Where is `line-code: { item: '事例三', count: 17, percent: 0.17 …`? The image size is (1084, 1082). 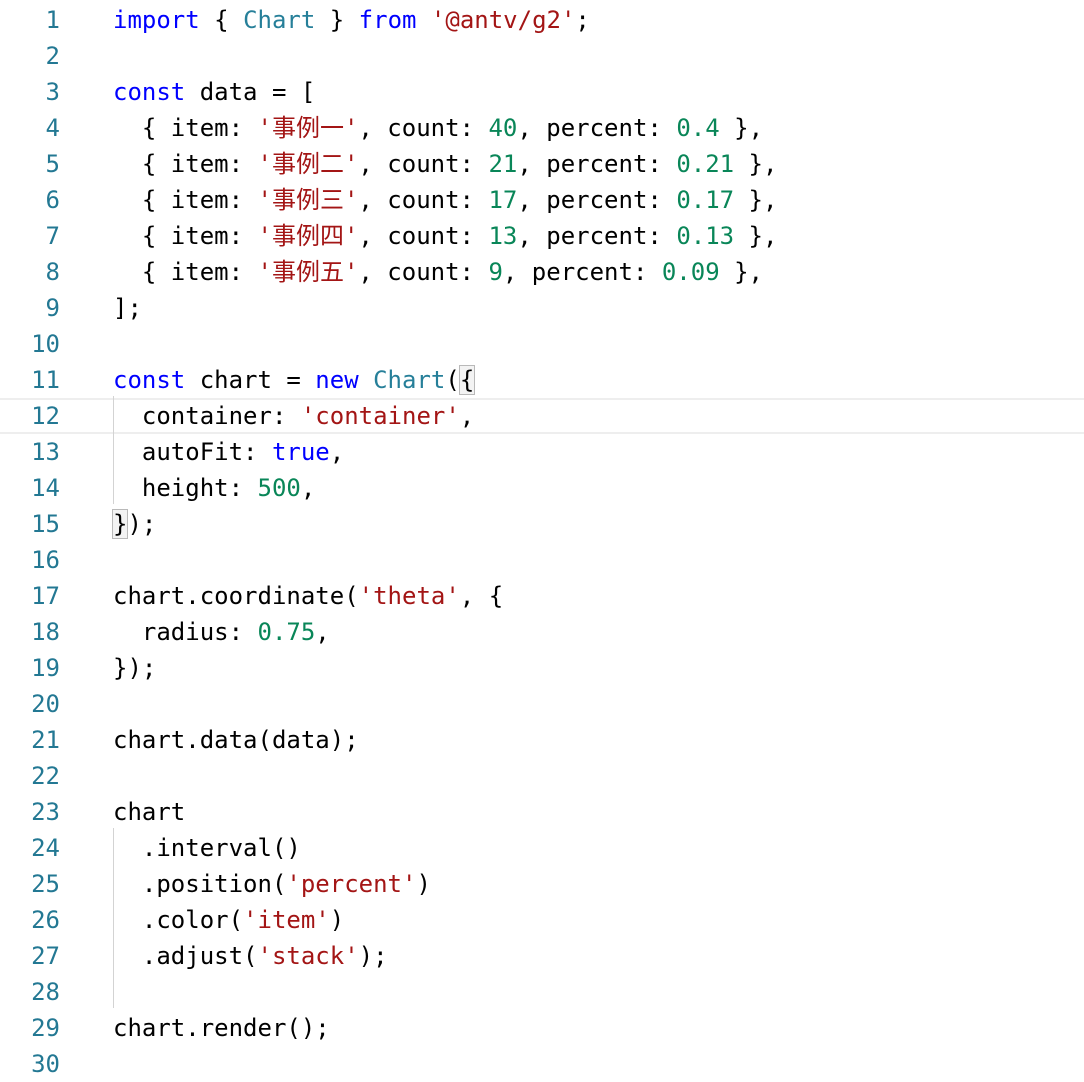 line-code: { item: '事例三', count: 17, percent: 0.17 … is located at coordinates (445, 200).